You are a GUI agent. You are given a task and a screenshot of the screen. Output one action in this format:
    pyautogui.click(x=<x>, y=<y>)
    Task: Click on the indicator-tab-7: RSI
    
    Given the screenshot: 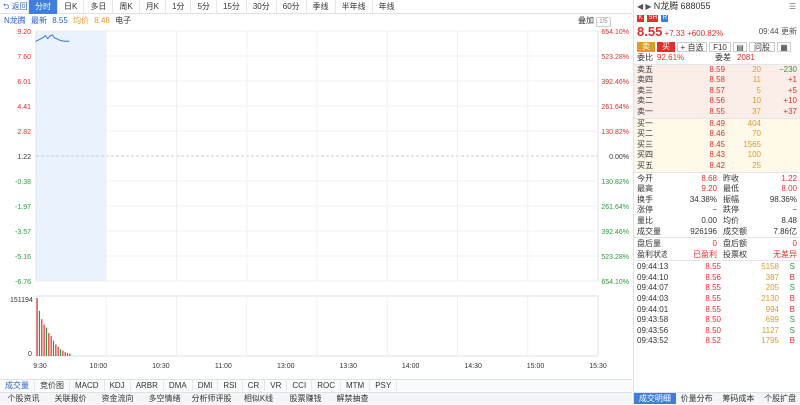 What is the action you would take?
    pyautogui.click(x=230, y=385)
    